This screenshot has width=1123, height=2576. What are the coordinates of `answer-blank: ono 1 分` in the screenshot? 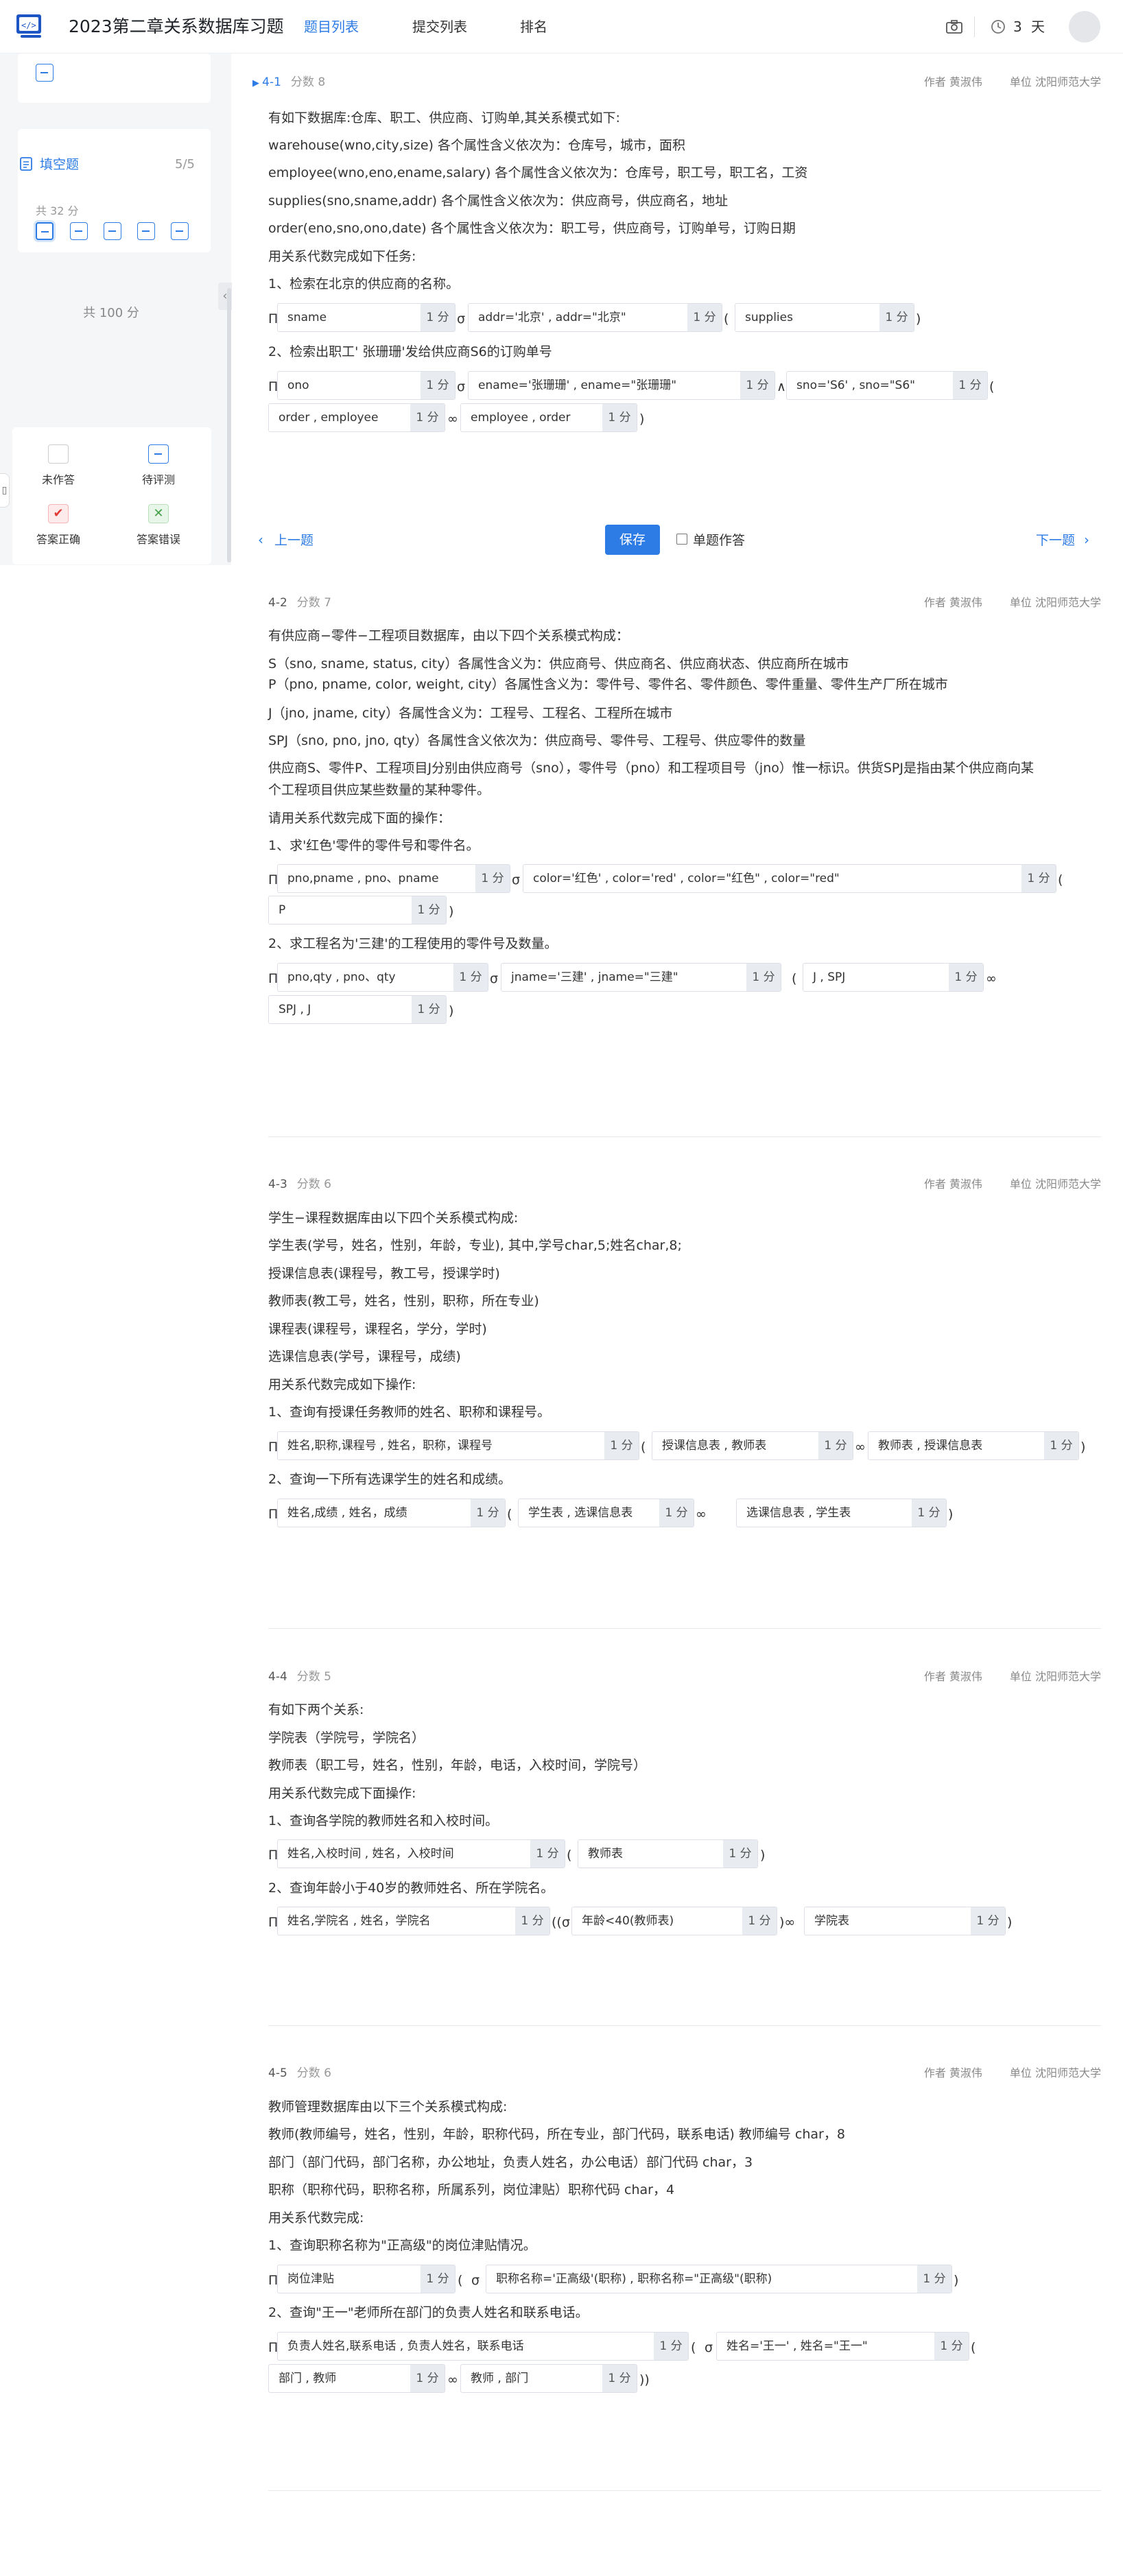 It's located at (366, 385).